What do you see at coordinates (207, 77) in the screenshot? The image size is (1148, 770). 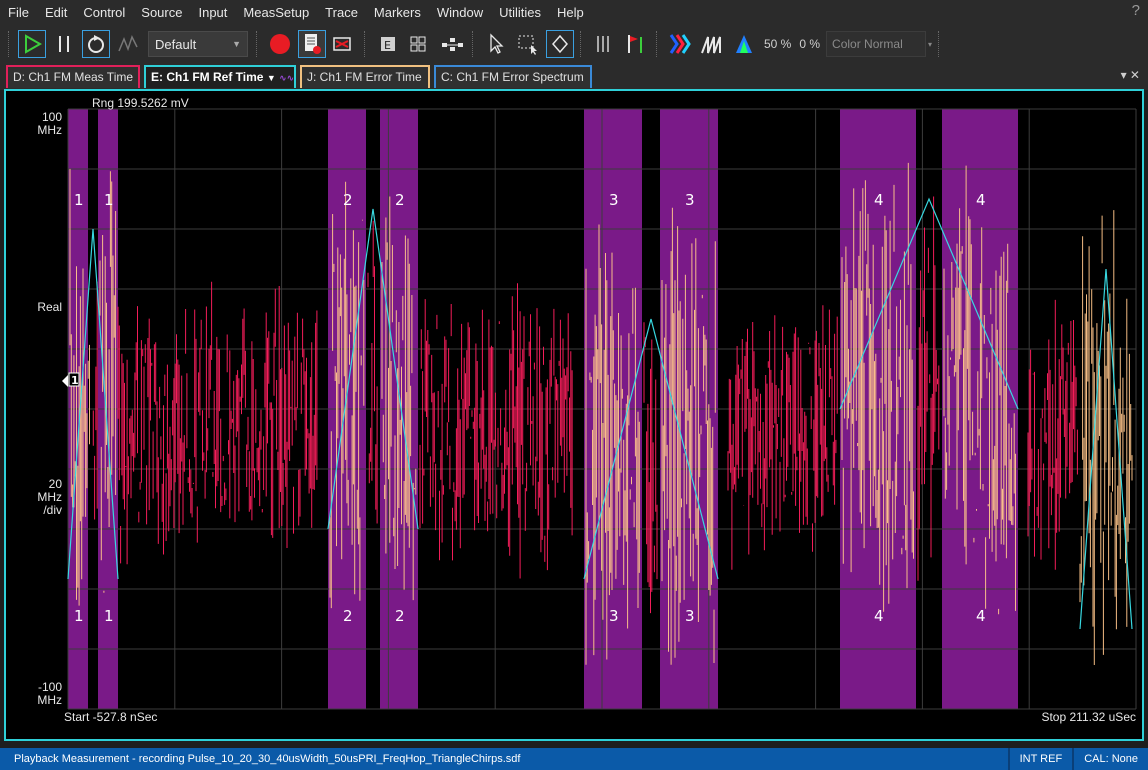 I see `tab-label: E: Ch1 FM Ref Time` at bounding box center [207, 77].